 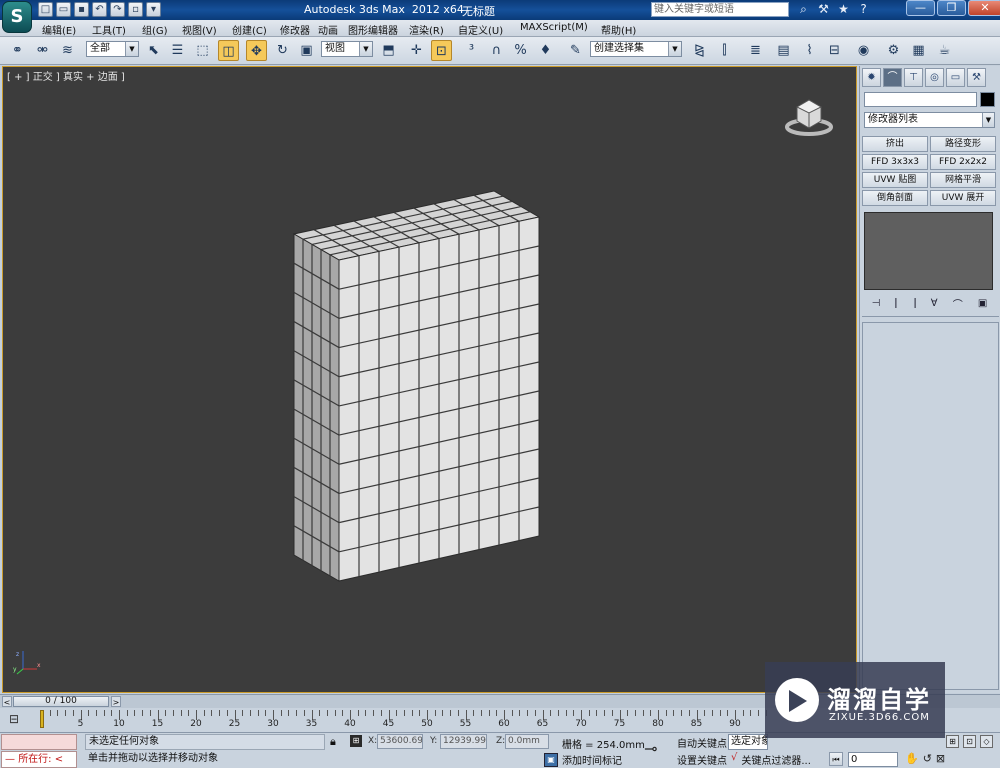 What do you see at coordinates (987, 99) in the screenshot?
I see `object-color-swatch` at bounding box center [987, 99].